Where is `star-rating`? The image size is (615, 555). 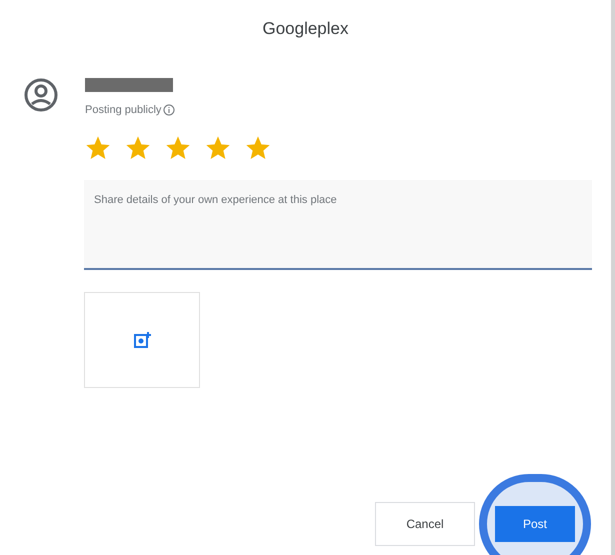 star-rating is located at coordinates (178, 148).